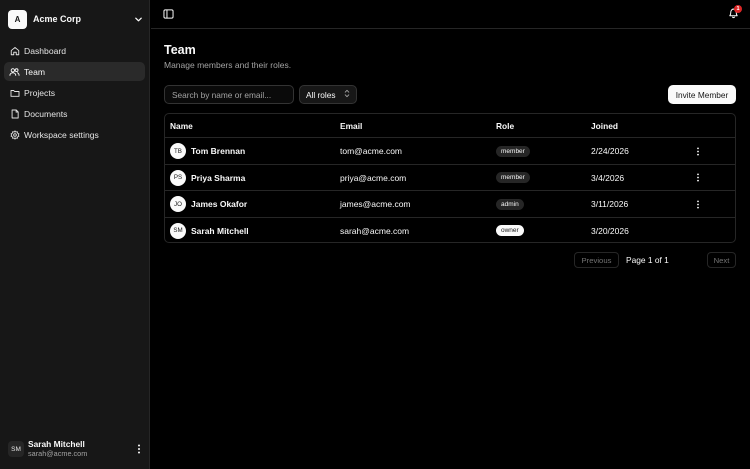 The image size is (750, 469). I want to click on user-email: sarah@acme.com, so click(58, 453).